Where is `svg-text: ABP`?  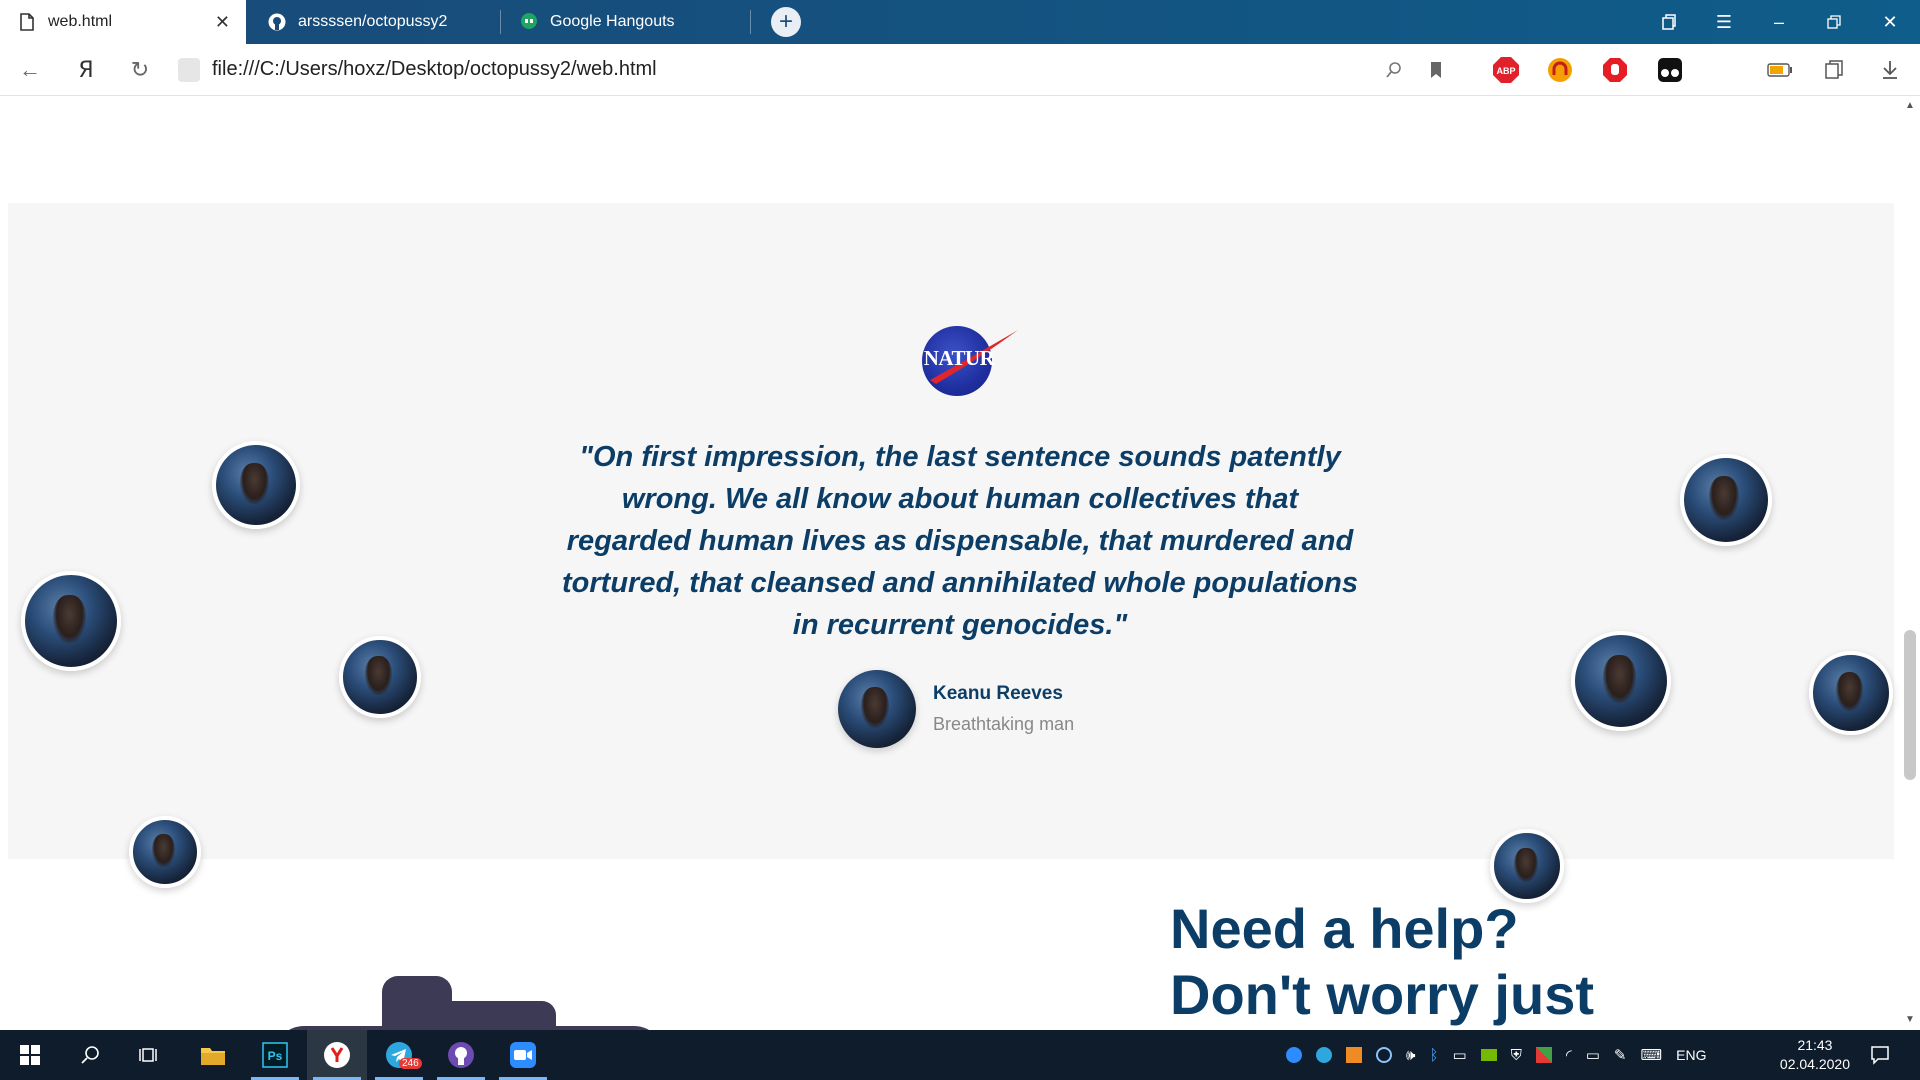 svg-text: ABP is located at coordinates (1505, 71).